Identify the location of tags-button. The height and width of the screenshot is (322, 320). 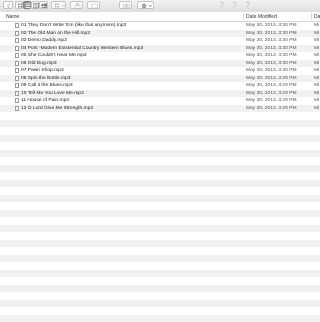
(93, 5).